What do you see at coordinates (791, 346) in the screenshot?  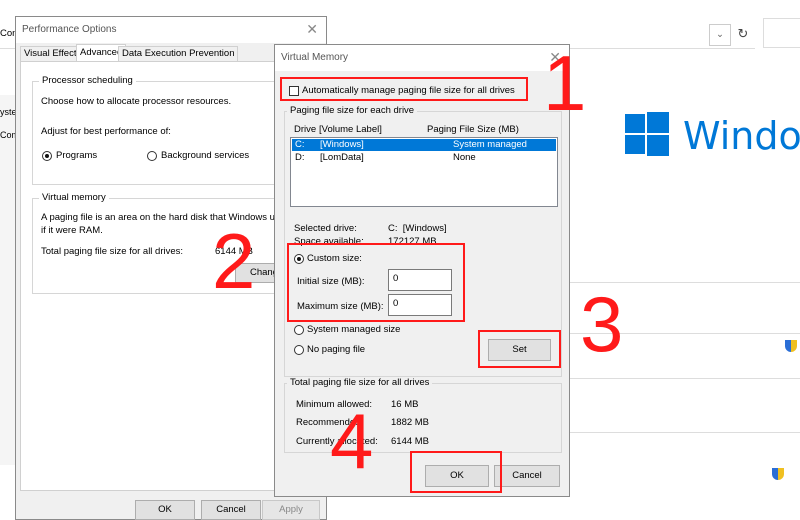 I see `uac-shield-icon` at bounding box center [791, 346].